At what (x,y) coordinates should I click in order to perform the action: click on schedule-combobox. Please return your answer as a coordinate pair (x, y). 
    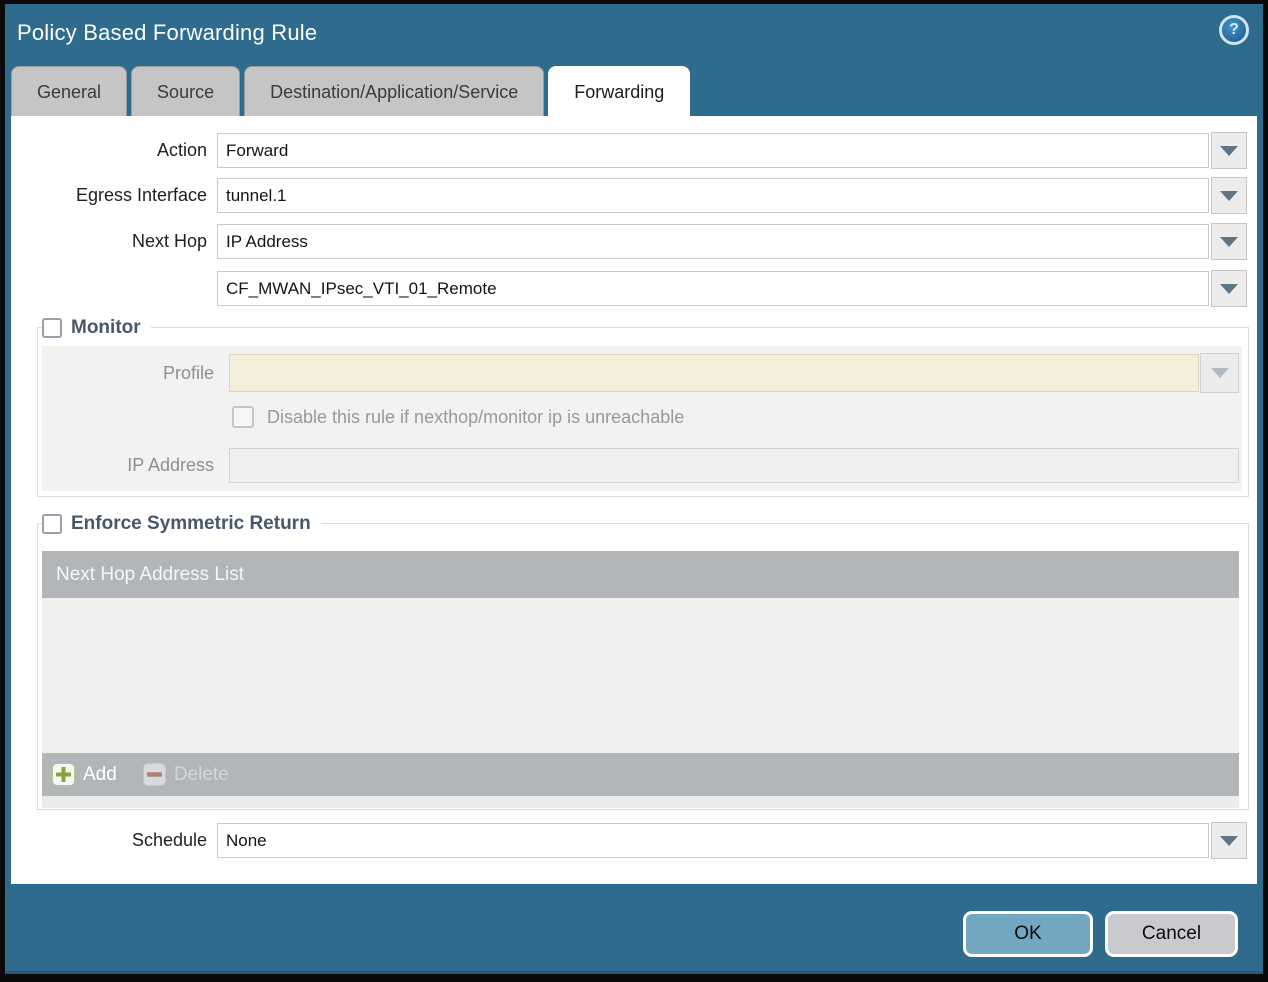
    Looking at the image, I should click on (713, 840).